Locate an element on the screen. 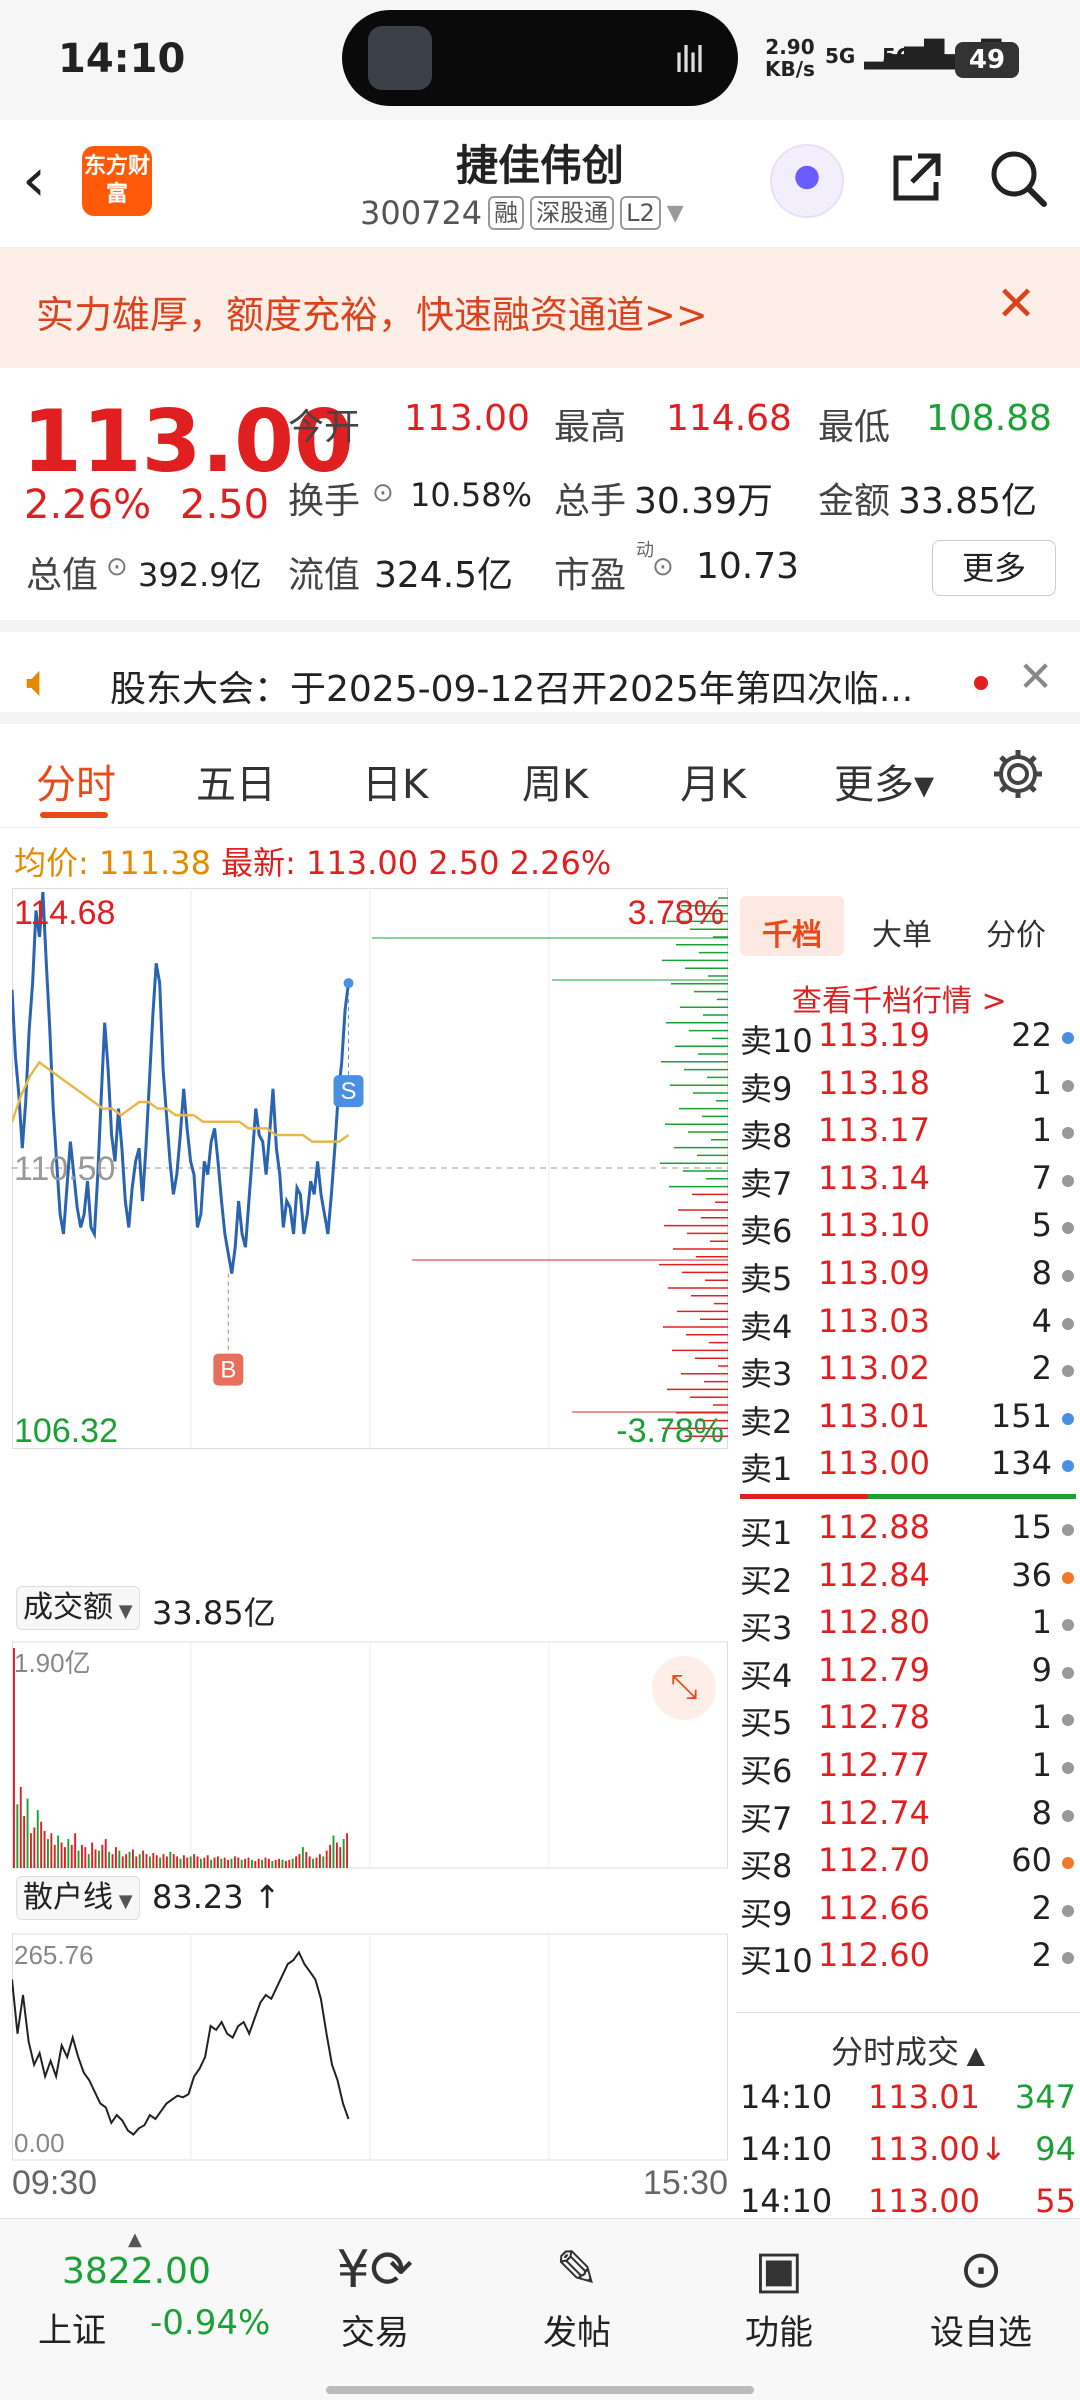 The height and width of the screenshot is (2400, 1080). tab-thousand-levels: 千档 is located at coordinates (792, 932).